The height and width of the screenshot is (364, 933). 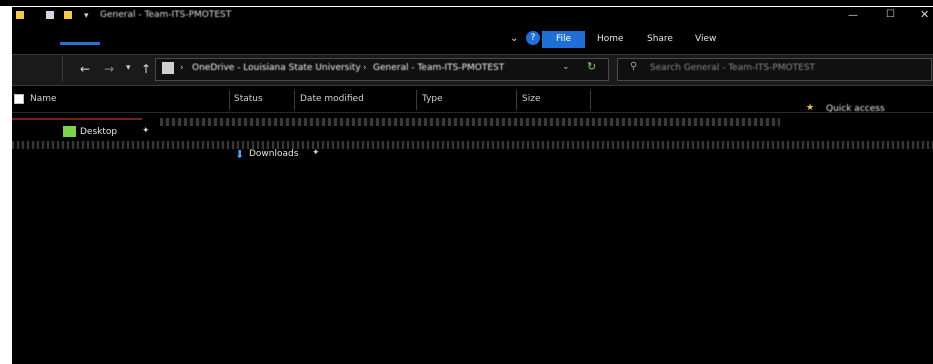 What do you see at coordinates (80, 43) in the screenshot?
I see `ribbon-accent-line` at bounding box center [80, 43].